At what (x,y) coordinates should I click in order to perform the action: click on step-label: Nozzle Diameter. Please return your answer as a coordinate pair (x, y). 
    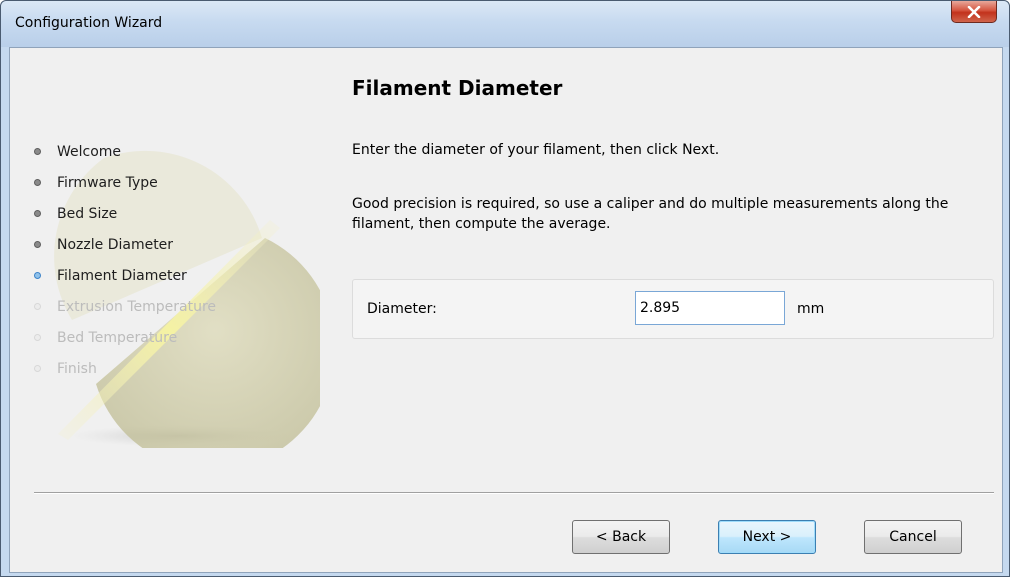
    Looking at the image, I should click on (115, 244).